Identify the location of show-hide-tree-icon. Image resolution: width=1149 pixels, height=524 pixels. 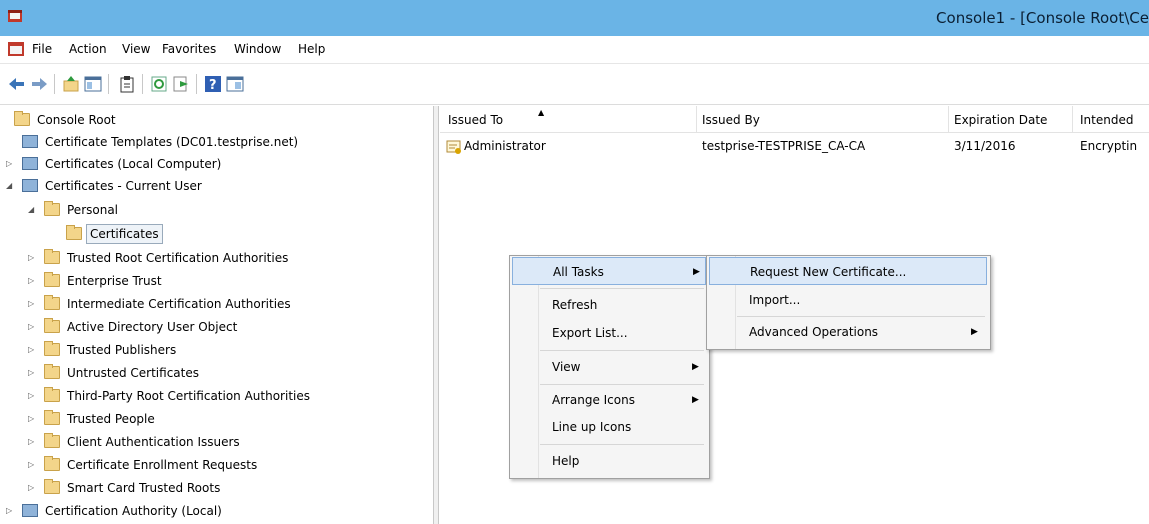
(93, 84).